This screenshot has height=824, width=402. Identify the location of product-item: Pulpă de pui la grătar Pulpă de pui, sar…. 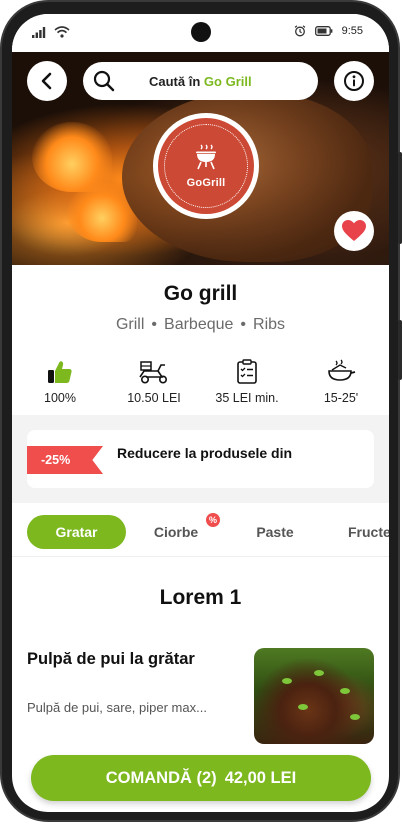
(200, 696).